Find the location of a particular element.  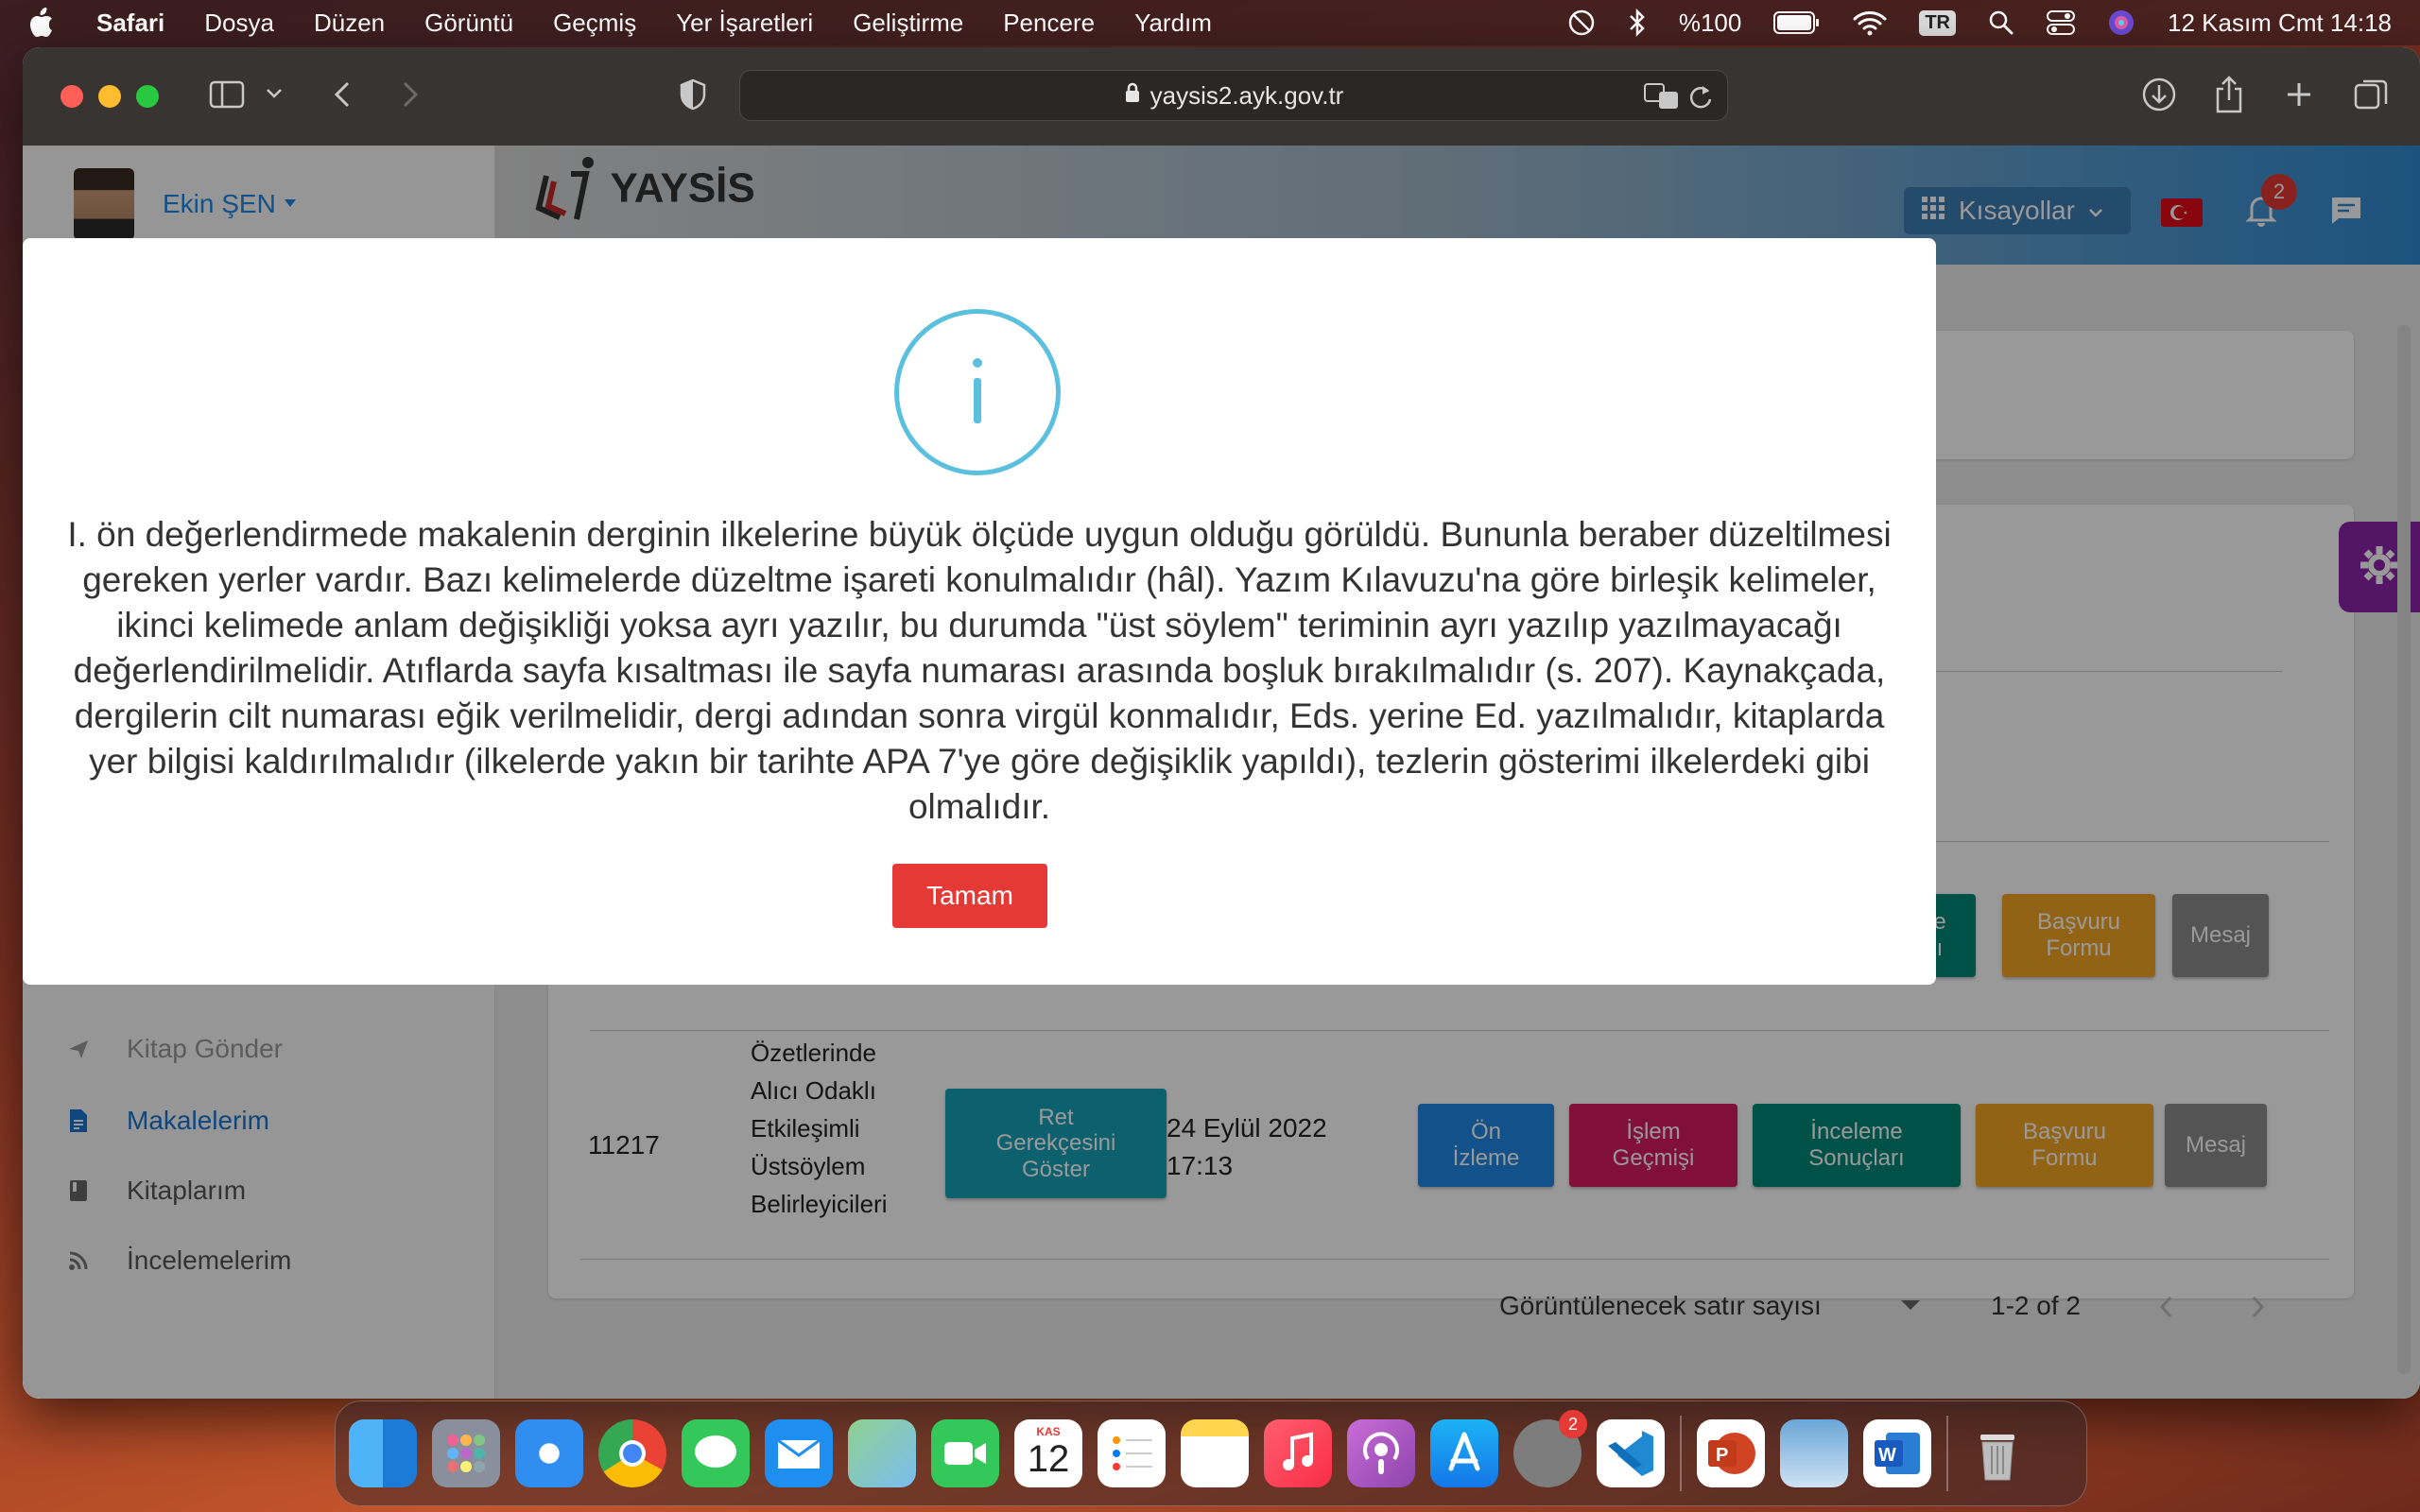

address-bar: yaysis2.ayk.gov.tr is located at coordinates (1233, 95).